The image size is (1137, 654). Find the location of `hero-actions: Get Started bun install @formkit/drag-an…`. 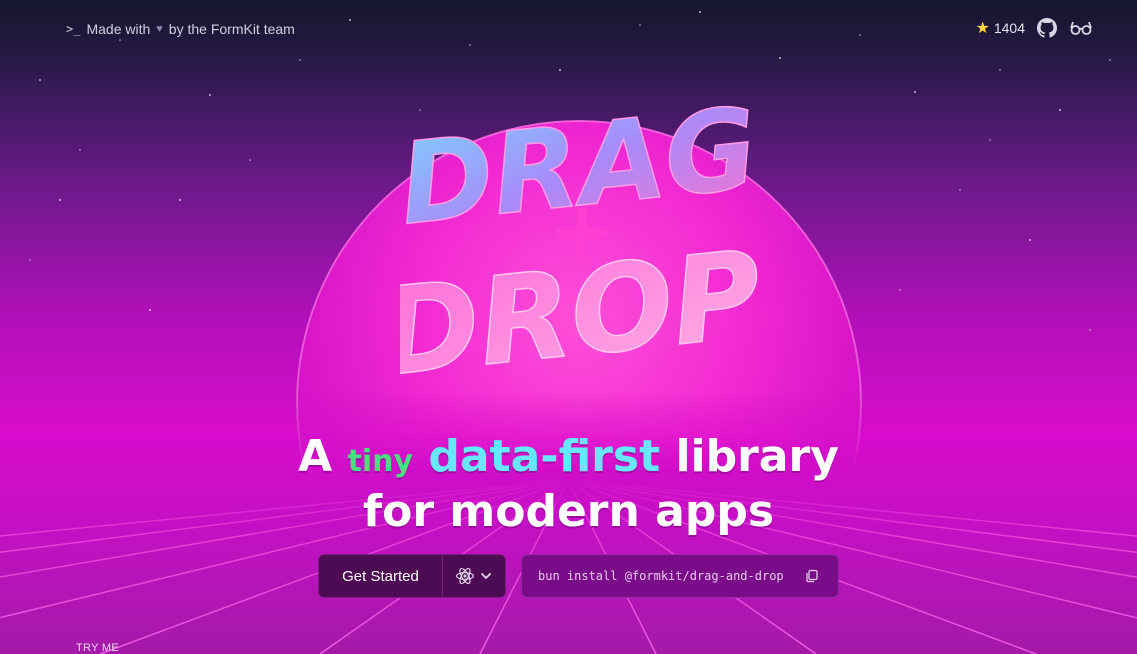

hero-actions: Get Started bun install @formkit/drag-an… is located at coordinates (578, 576).